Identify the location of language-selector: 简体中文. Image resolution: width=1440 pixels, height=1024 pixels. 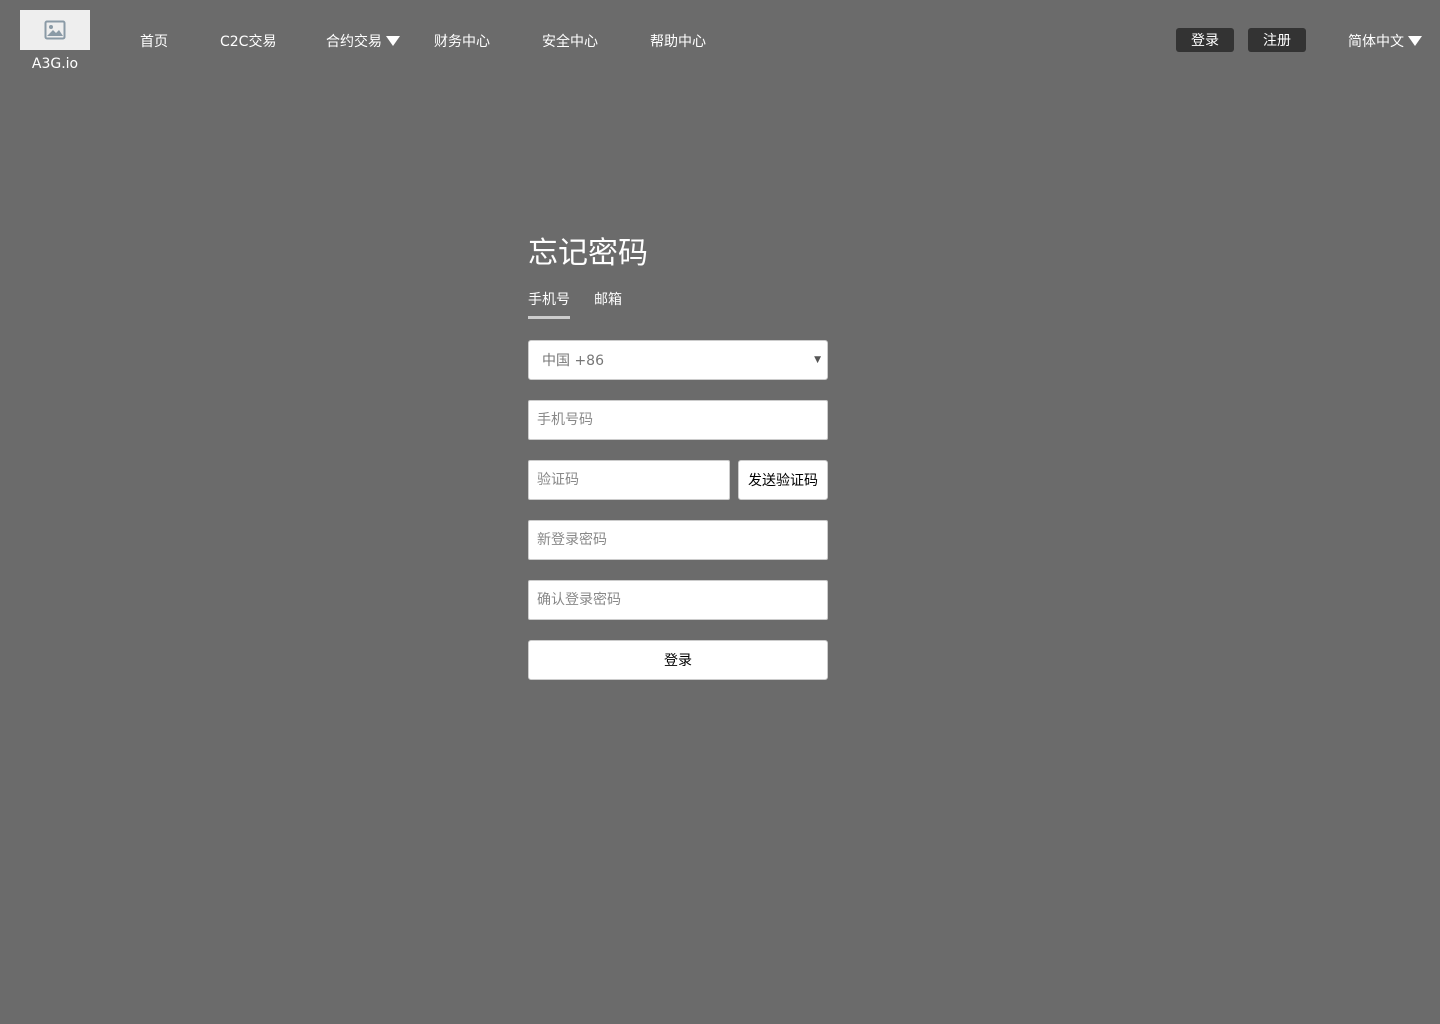
(1385, 41).